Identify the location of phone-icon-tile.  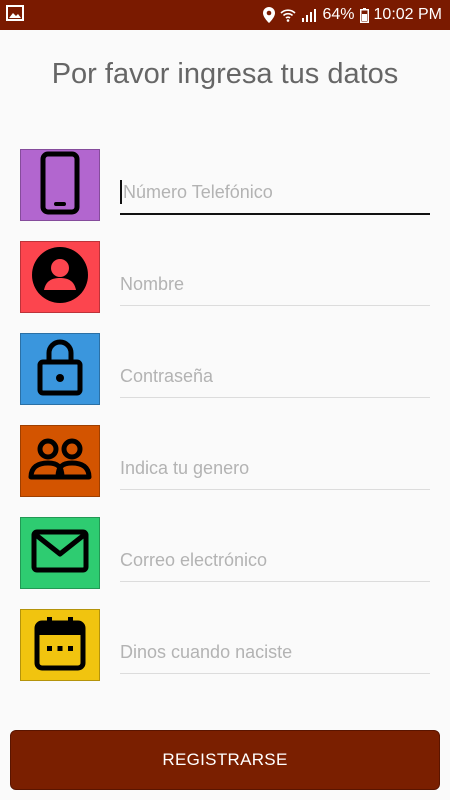
(60, 185).